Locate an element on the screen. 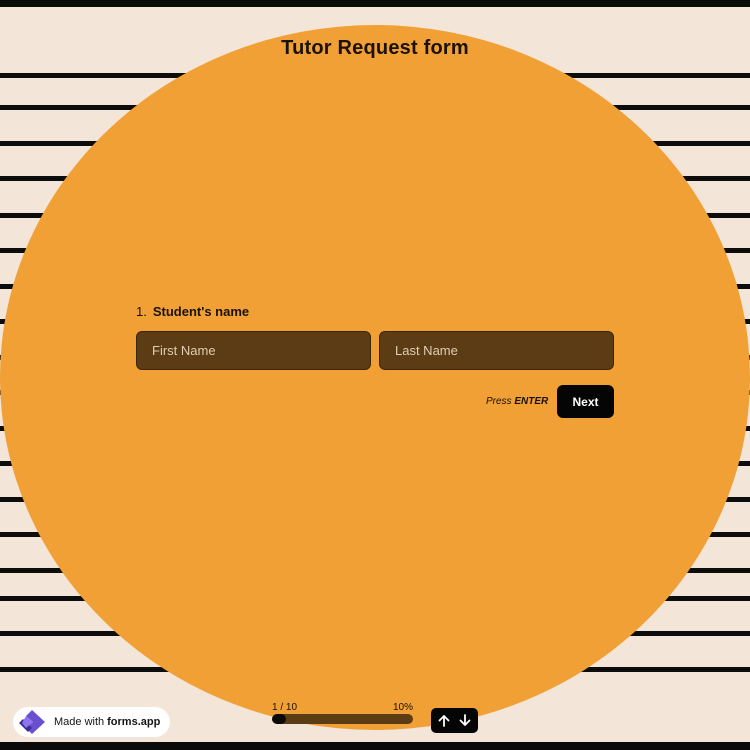  last-name-input is located at coordinates (496, 350).